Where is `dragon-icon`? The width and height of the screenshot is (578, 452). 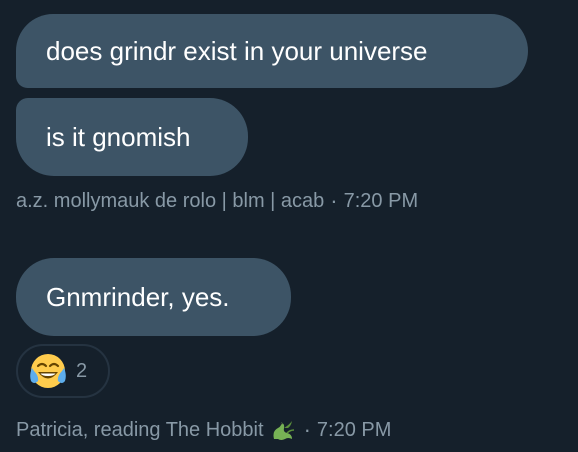
dragon-icon is located at coordinates (283, 430).